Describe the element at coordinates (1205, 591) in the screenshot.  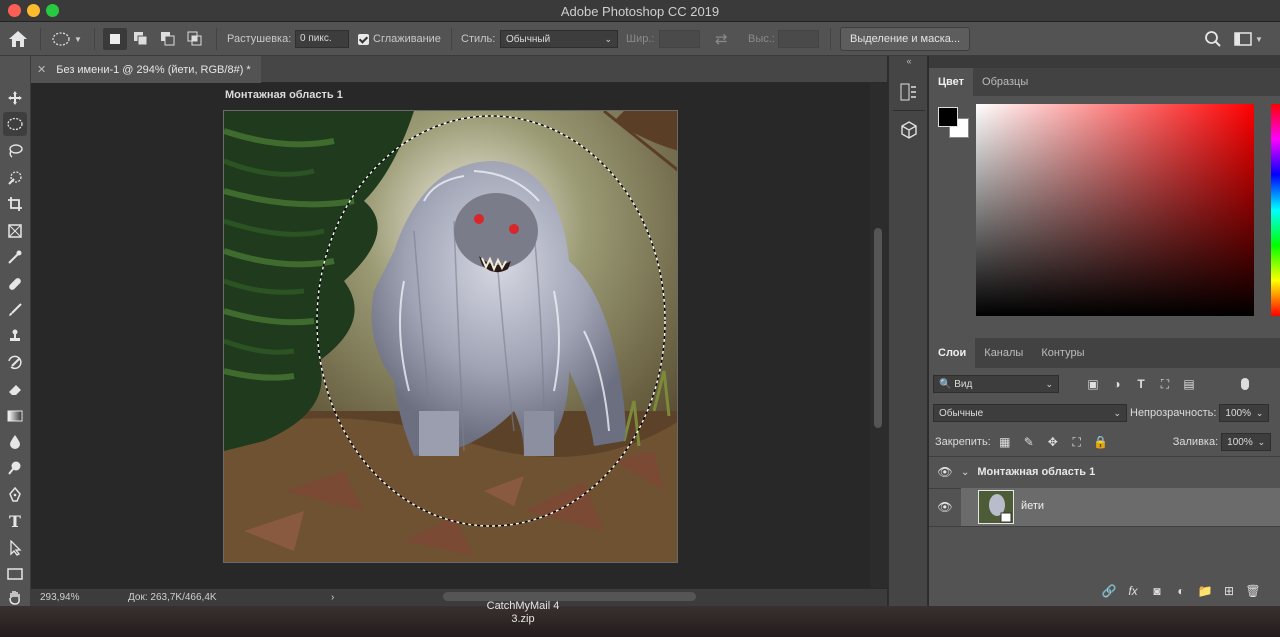
I see `new-group-icon: 📁` at that location.